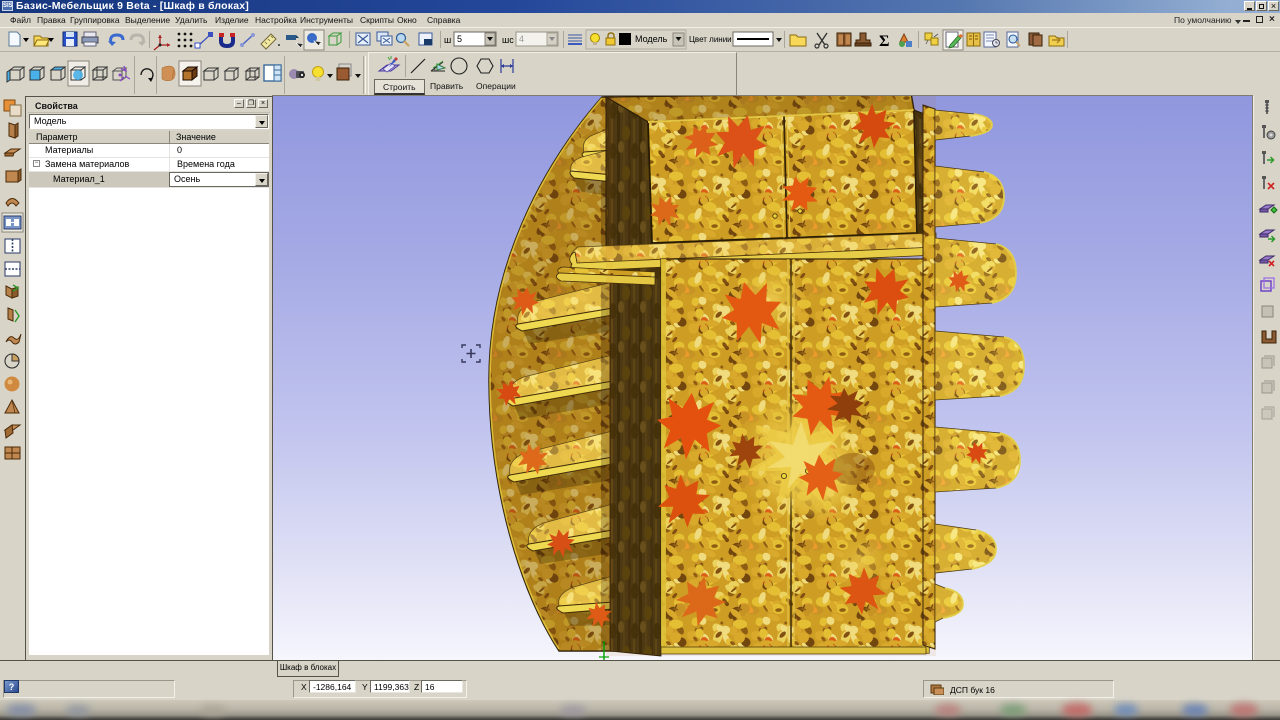  Describe the element at coordinates (884, 41) in the screenshot. I see `svg-text: Σ` at that location.